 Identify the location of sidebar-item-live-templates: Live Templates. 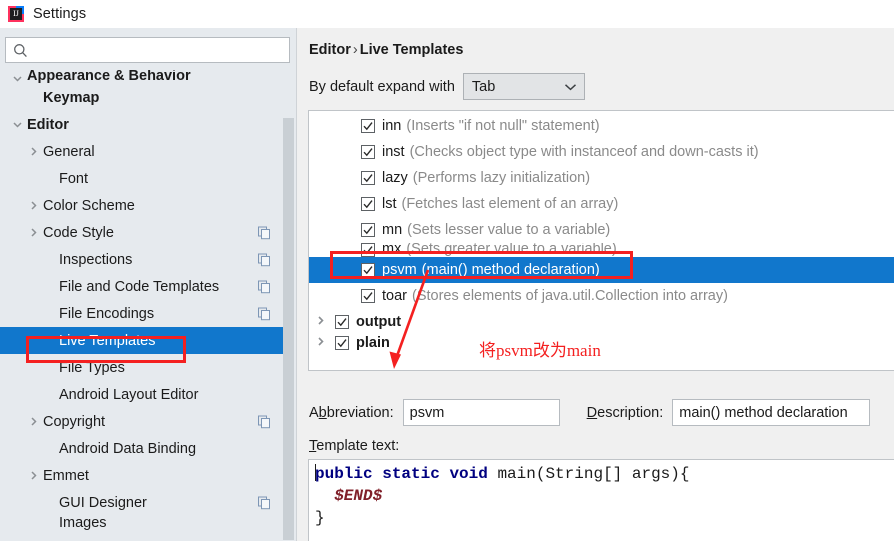
(142, 340).